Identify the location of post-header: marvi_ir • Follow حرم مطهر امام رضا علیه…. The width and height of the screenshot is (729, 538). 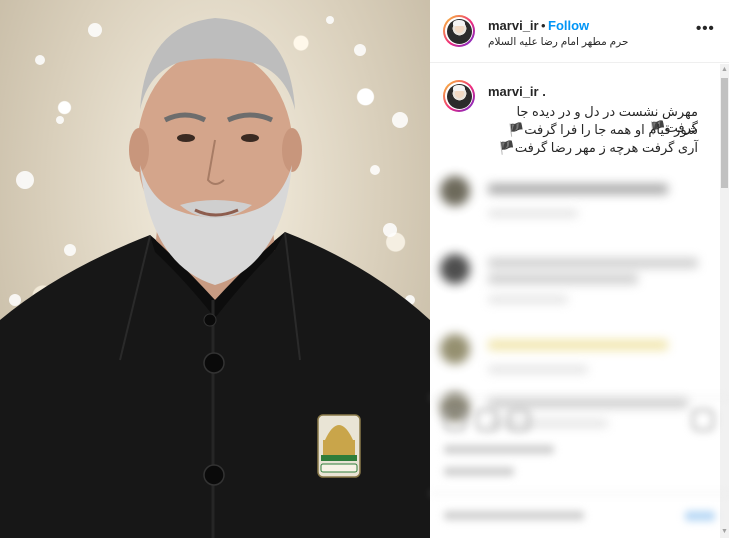
(579, 31).